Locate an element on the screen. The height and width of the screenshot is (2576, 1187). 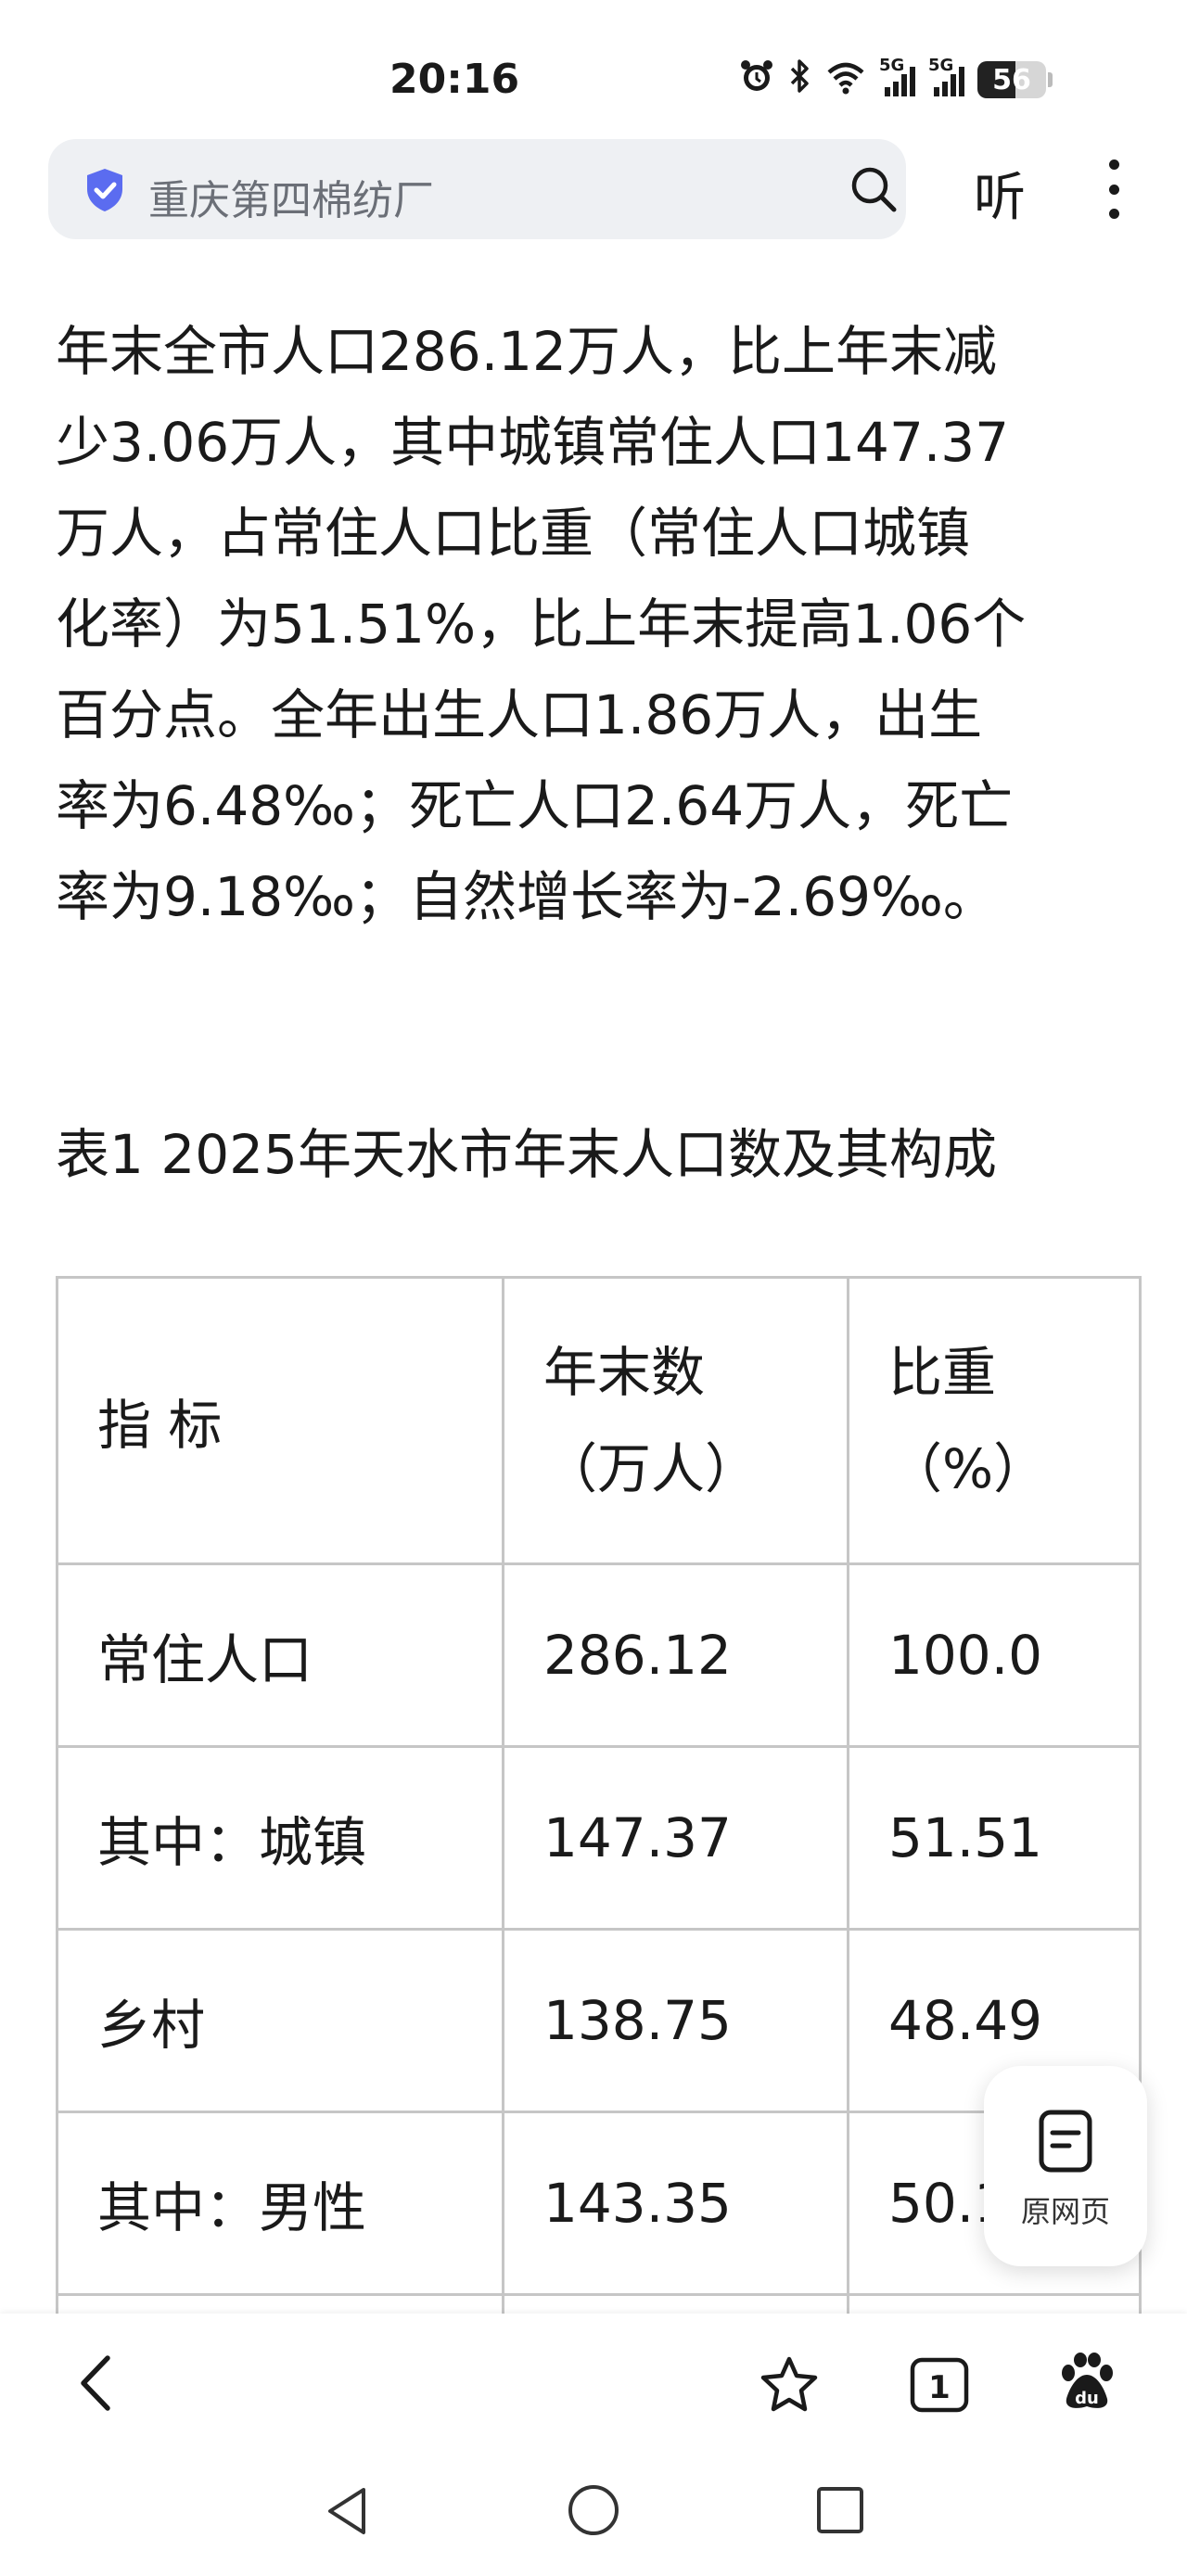
status-bar: 20:16 5G 5G 56 is located at coordinates (593, 69).